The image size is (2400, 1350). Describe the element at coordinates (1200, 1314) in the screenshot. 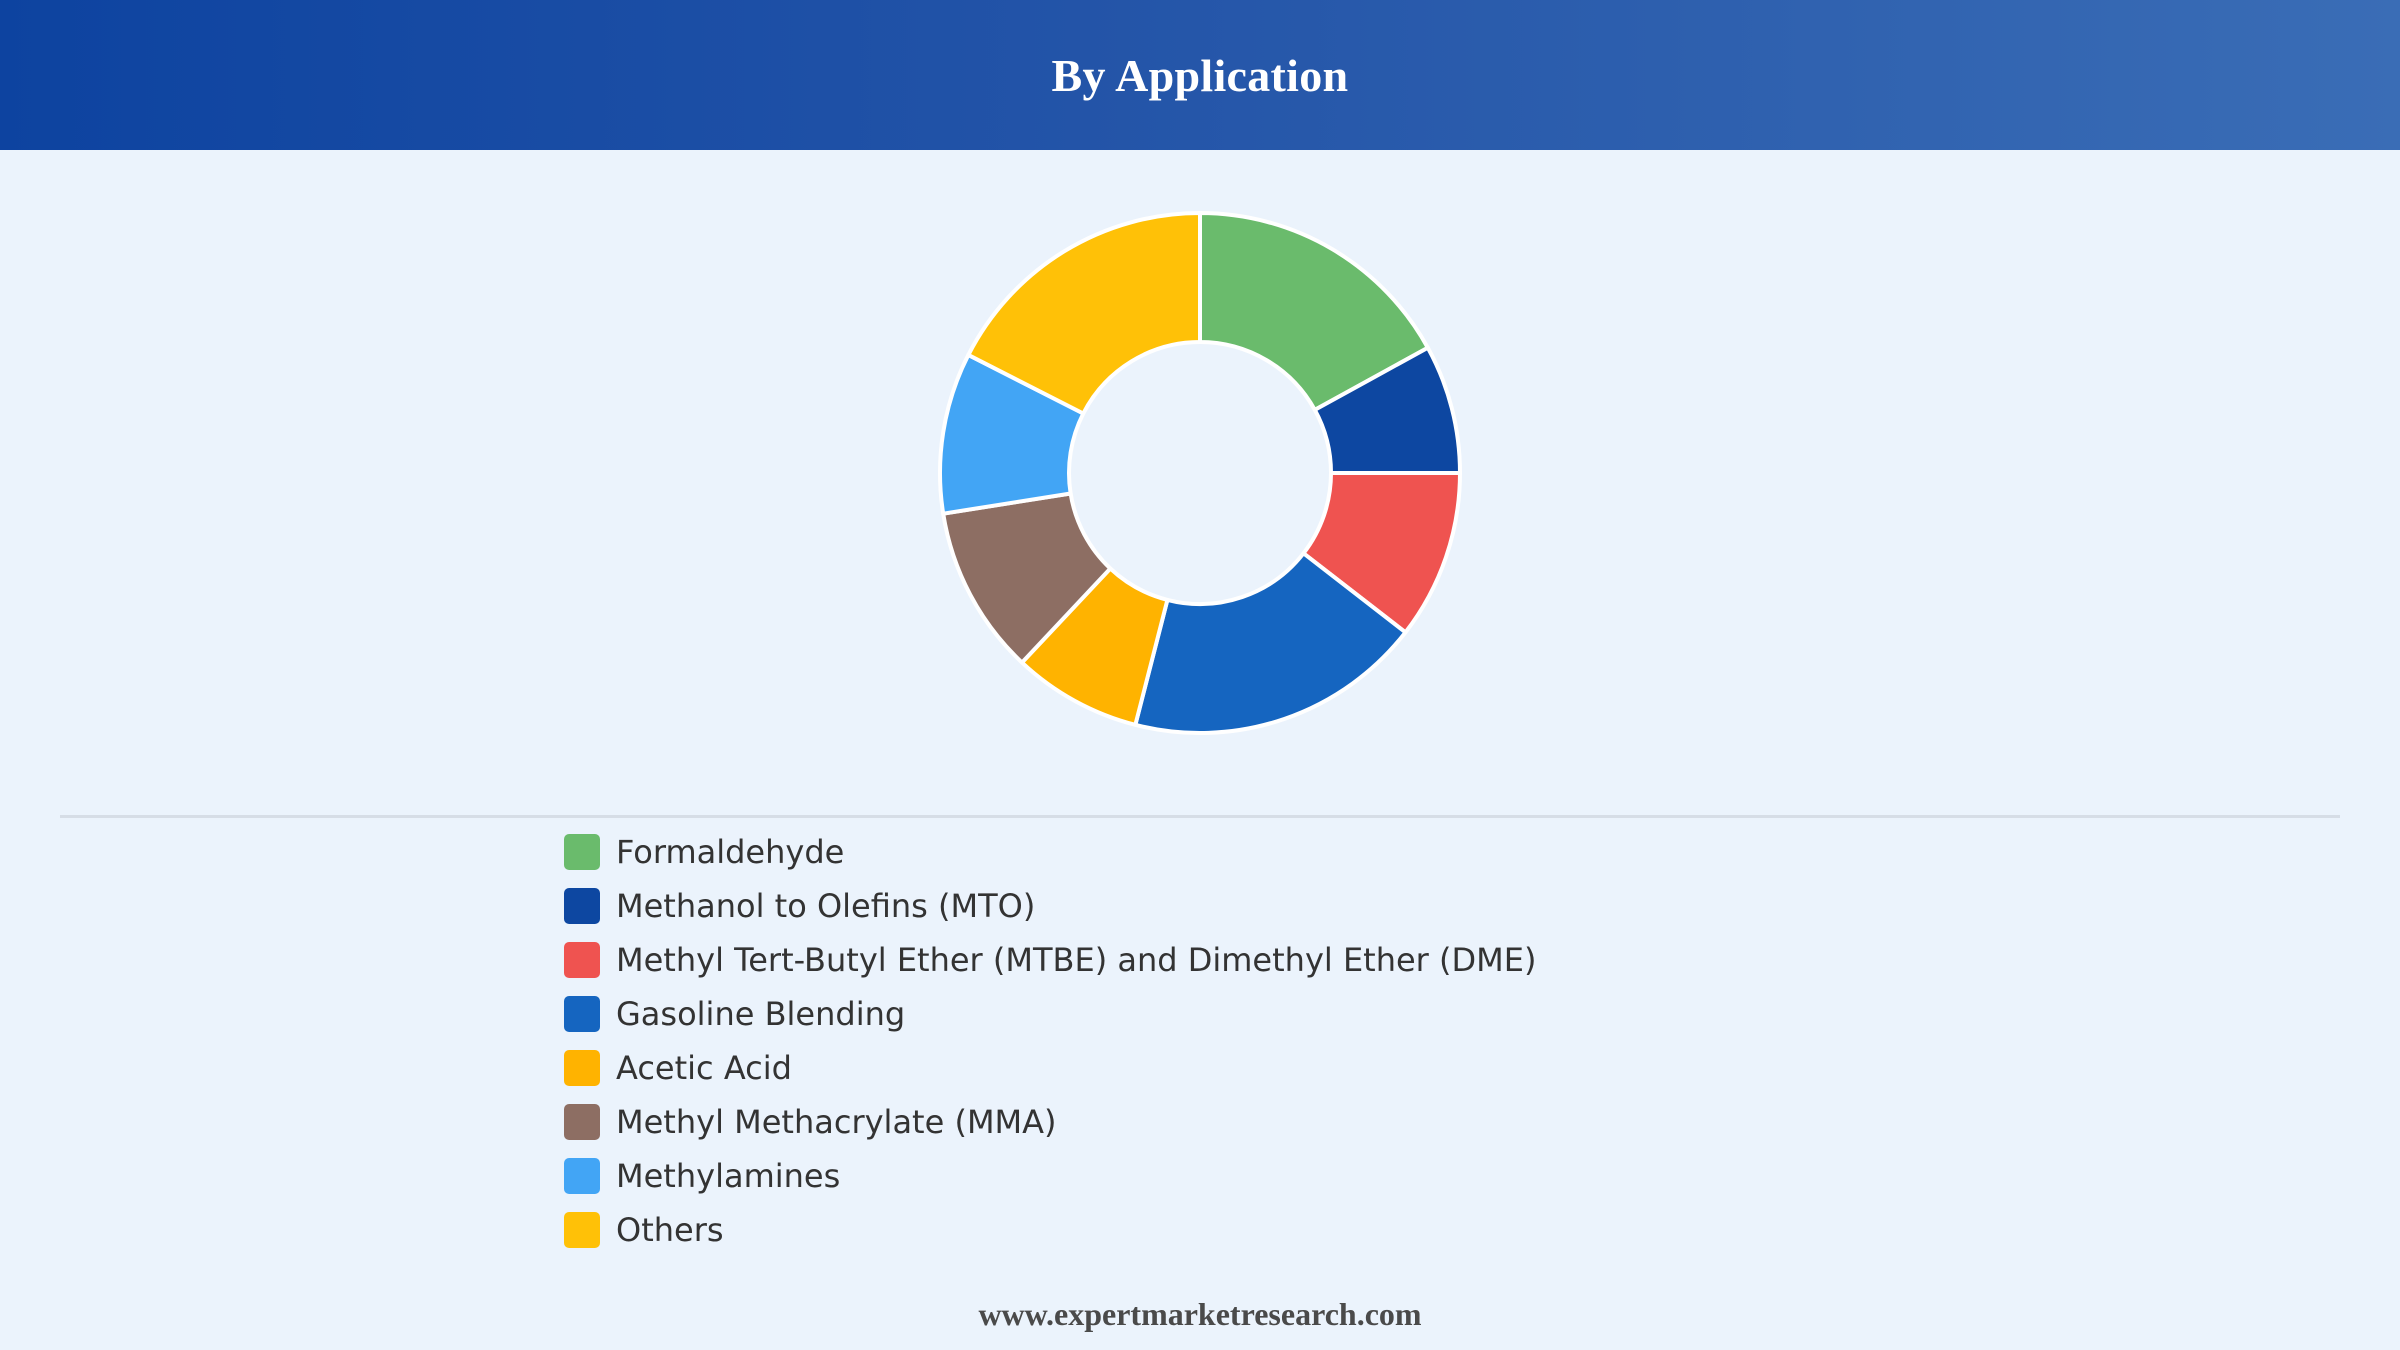

I see `footer-url: www.expertmarketresearch.com` at that location.